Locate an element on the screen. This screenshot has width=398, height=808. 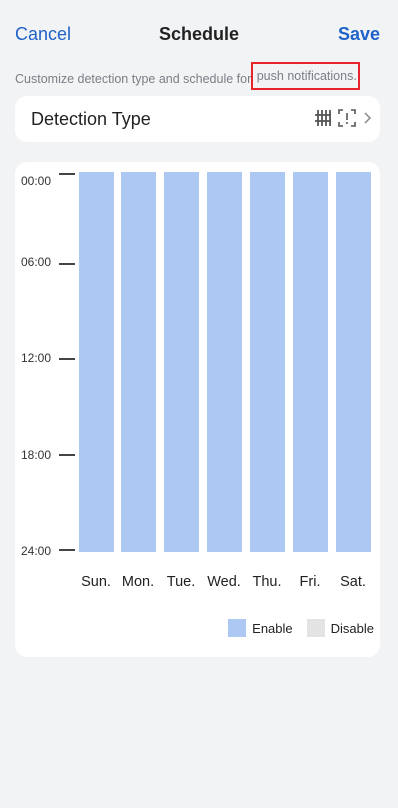
detection-icons is located at coordinates (343, 118).